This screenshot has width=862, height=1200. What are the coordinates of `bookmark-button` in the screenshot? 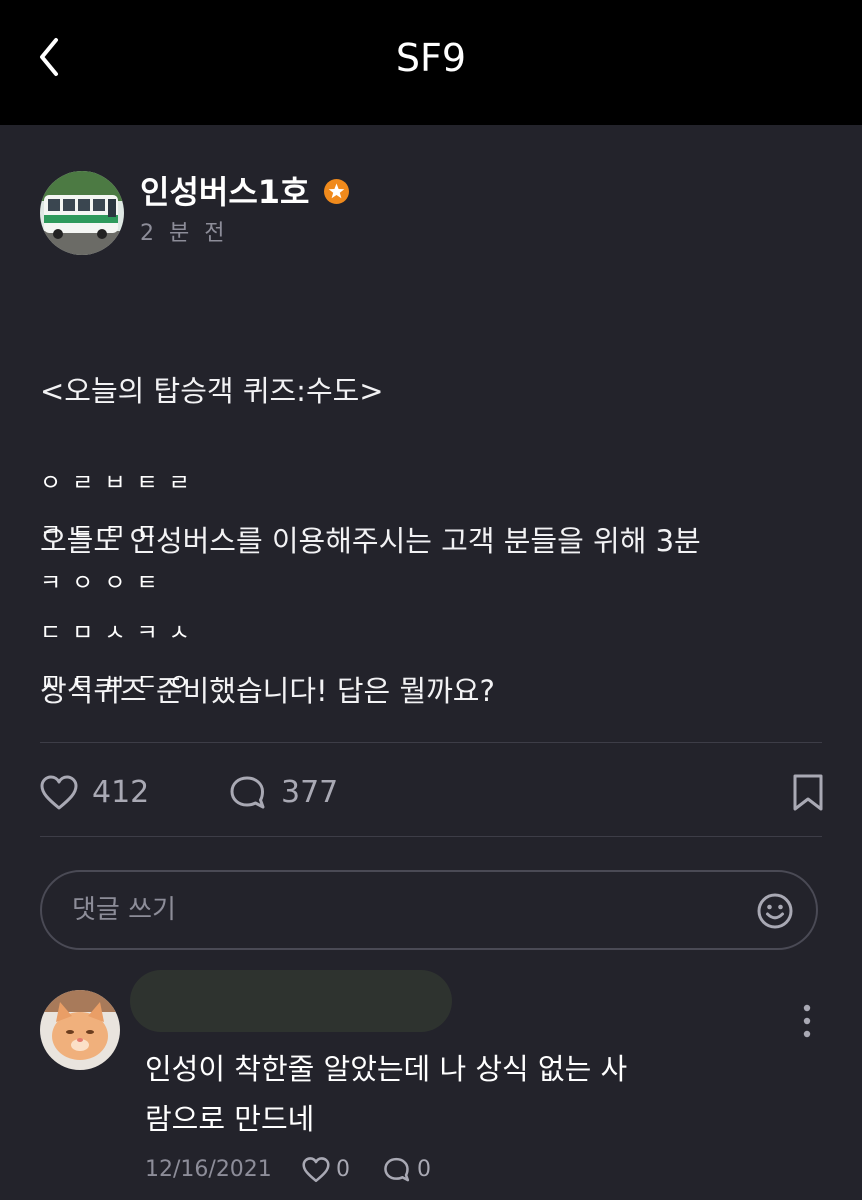 It's located at (808, 793).